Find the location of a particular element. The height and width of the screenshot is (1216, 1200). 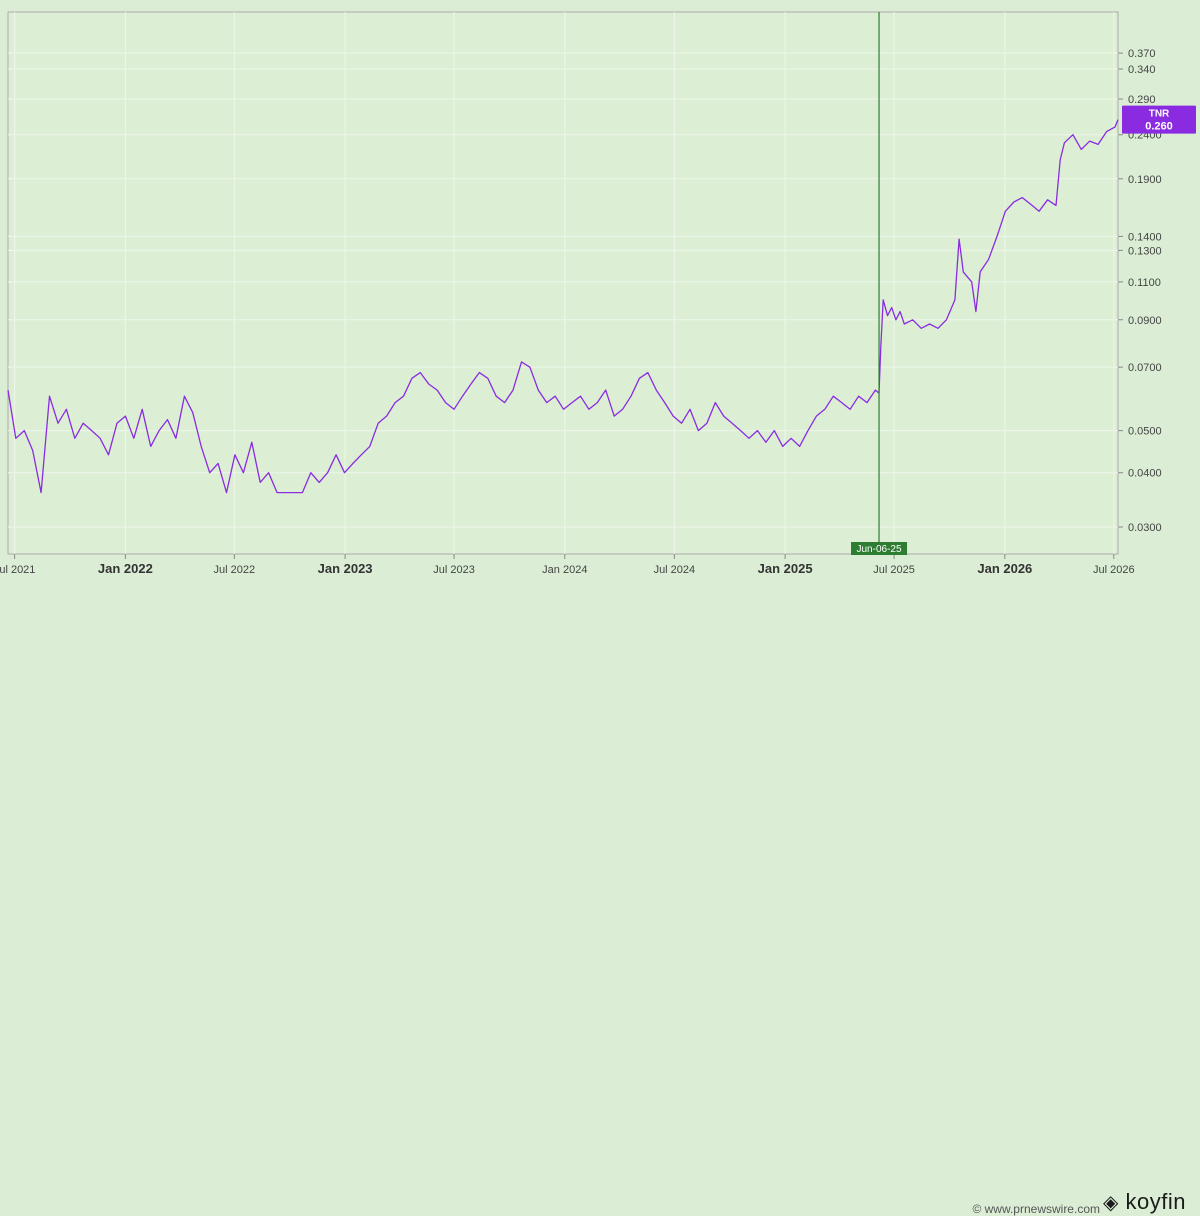

y-tick-label: 0.1900 is located at coordinates (1145, 180).